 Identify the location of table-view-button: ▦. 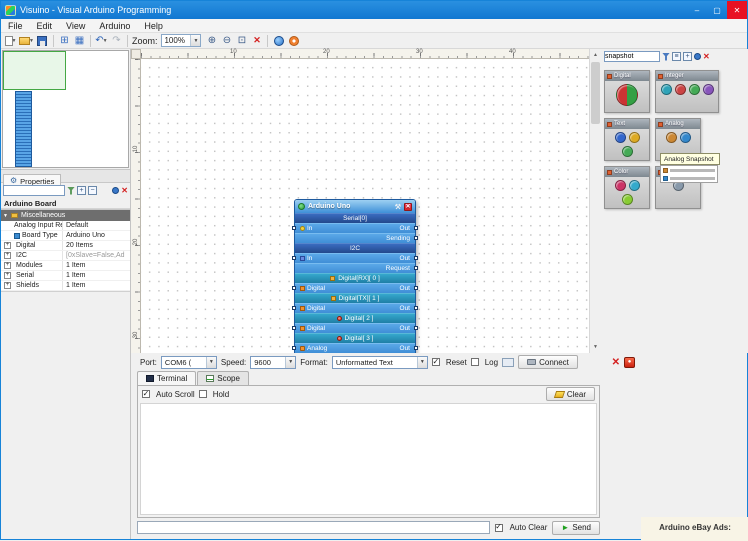
(79, 40).